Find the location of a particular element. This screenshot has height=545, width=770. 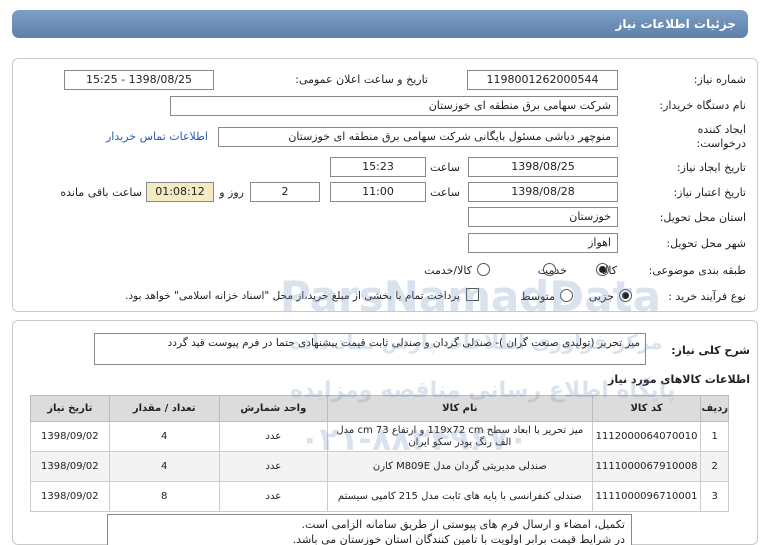

row-code: 1112000064070010 is located at coordinates (646, 436).